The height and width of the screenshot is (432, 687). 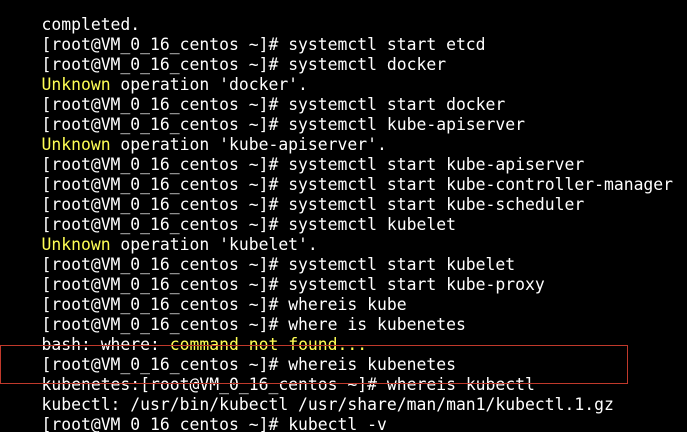 I want to click on text-cursor, so click(x=391, y=424).